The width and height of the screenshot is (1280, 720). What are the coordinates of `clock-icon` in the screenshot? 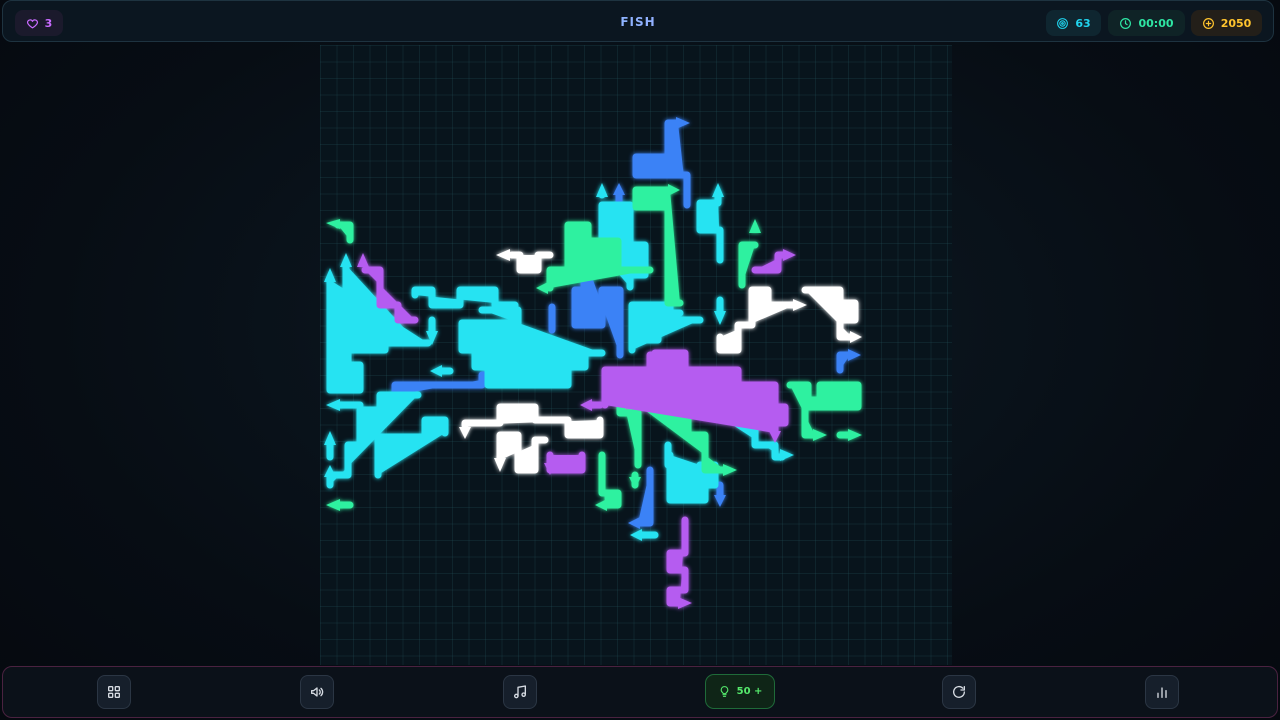 It's located at (1126, 23).